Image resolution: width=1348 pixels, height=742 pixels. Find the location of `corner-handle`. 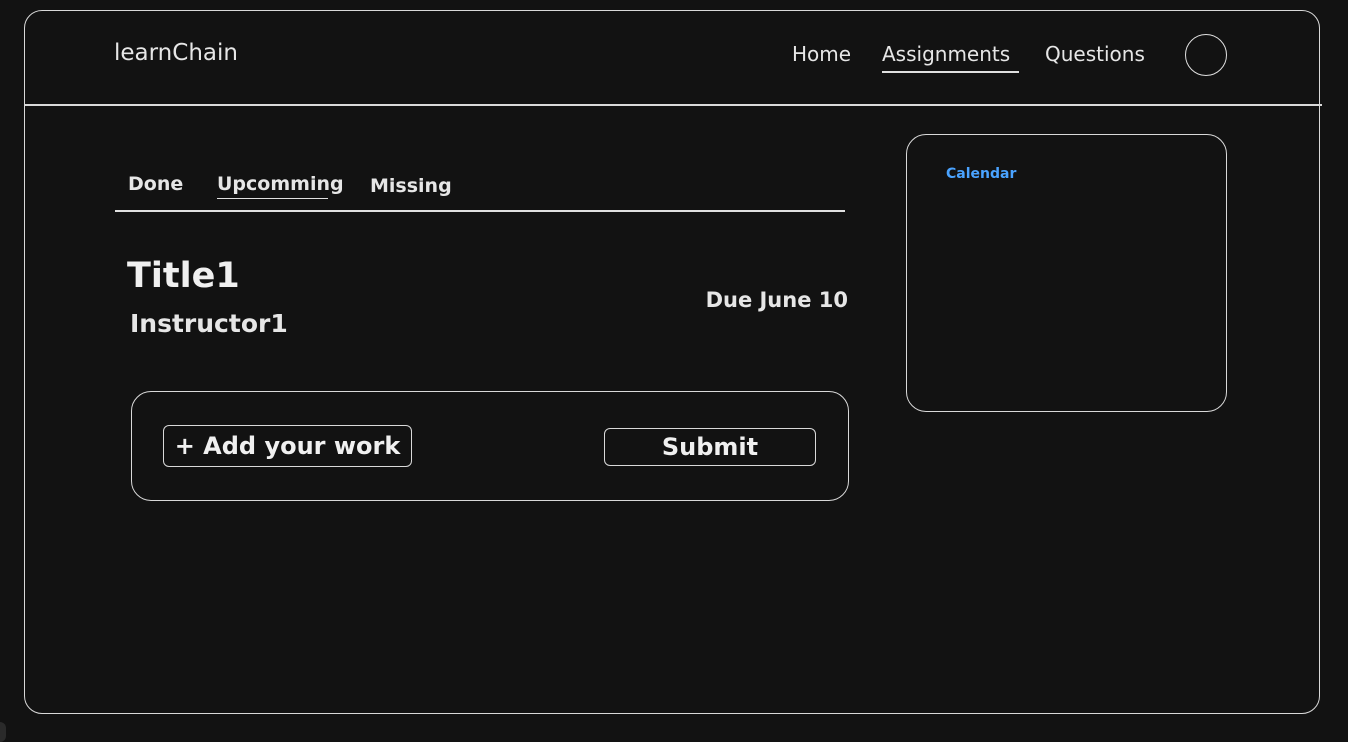

corner-handle is located at coordinates (3, 732).